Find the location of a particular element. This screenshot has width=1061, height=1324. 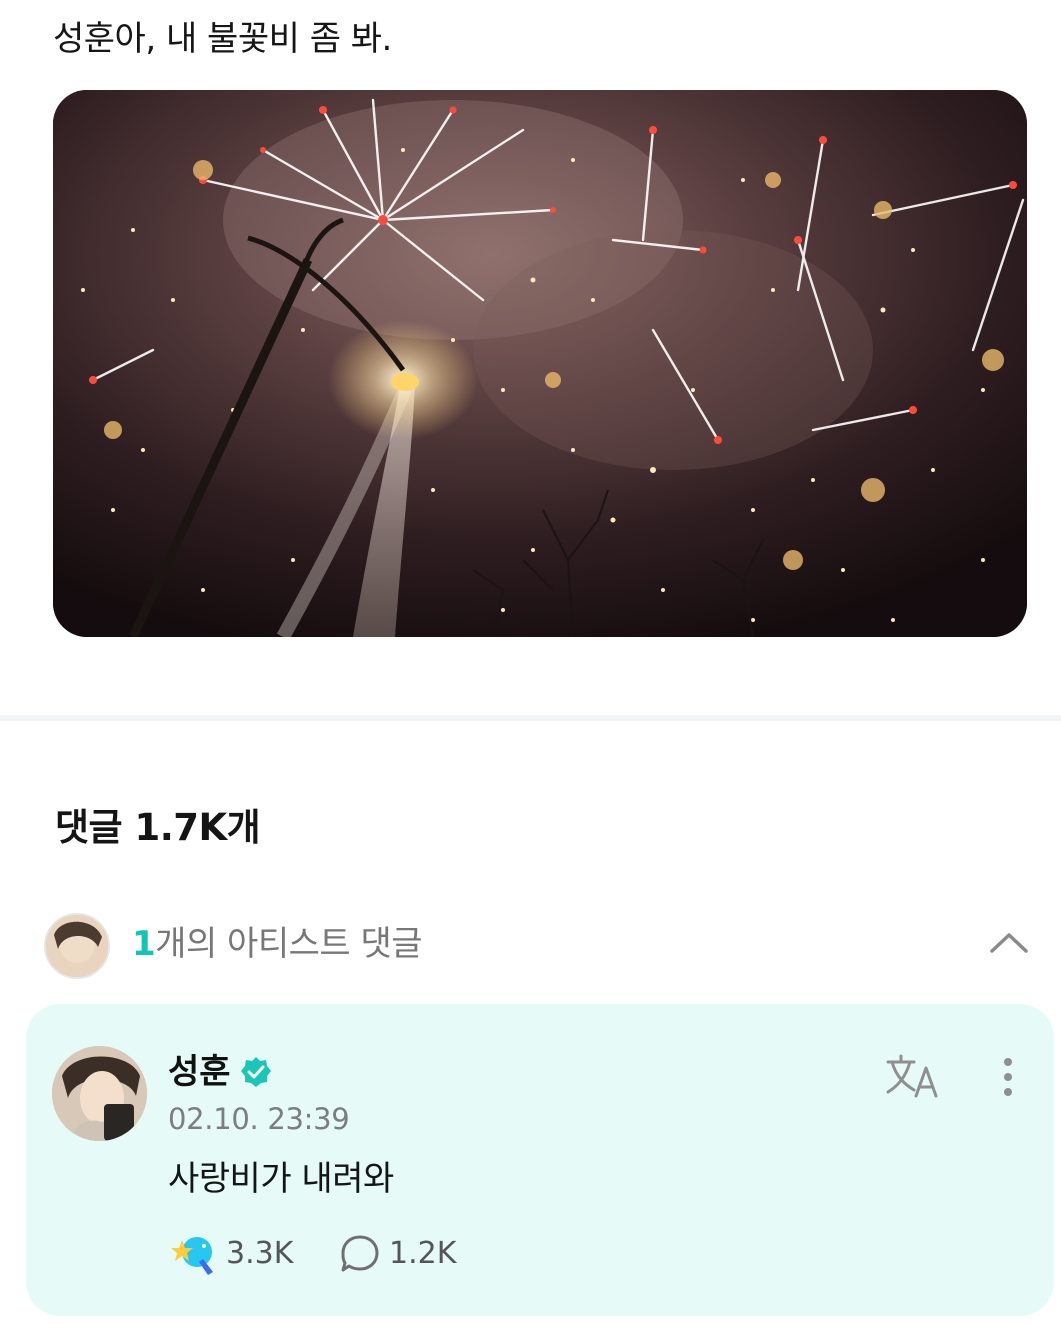

comment-body: 사랑비가 내려와 is located at coordinates (281, 1179).